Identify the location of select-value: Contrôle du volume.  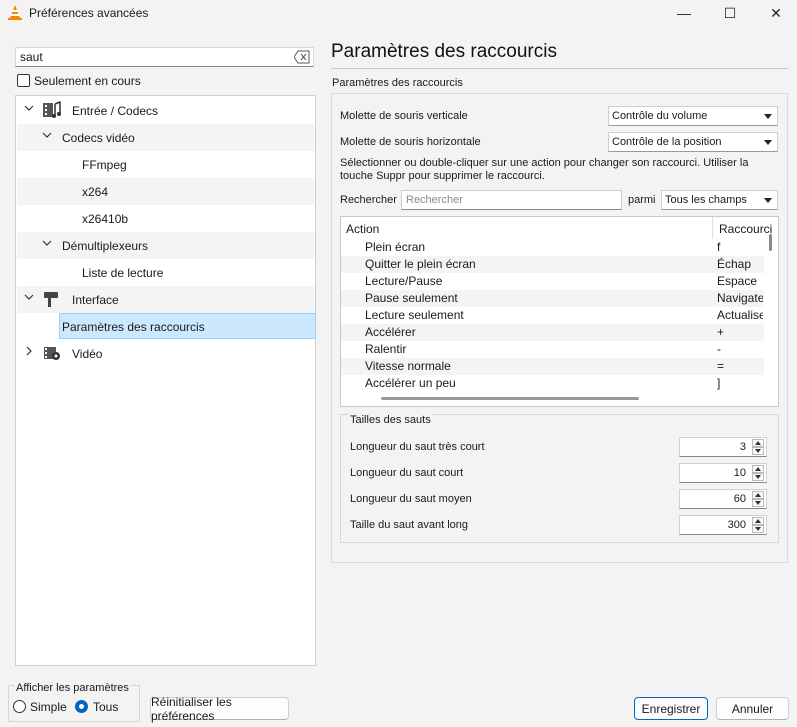
(660, 116).